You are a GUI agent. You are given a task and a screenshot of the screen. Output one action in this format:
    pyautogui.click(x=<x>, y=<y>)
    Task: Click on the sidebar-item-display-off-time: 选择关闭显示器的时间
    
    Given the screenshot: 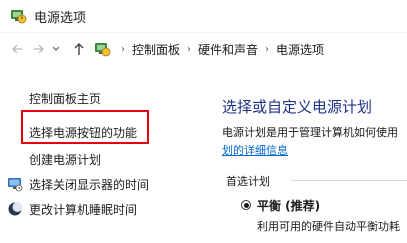 What is the action you would take?
    pyautogui.click(x=89, y=184)
    